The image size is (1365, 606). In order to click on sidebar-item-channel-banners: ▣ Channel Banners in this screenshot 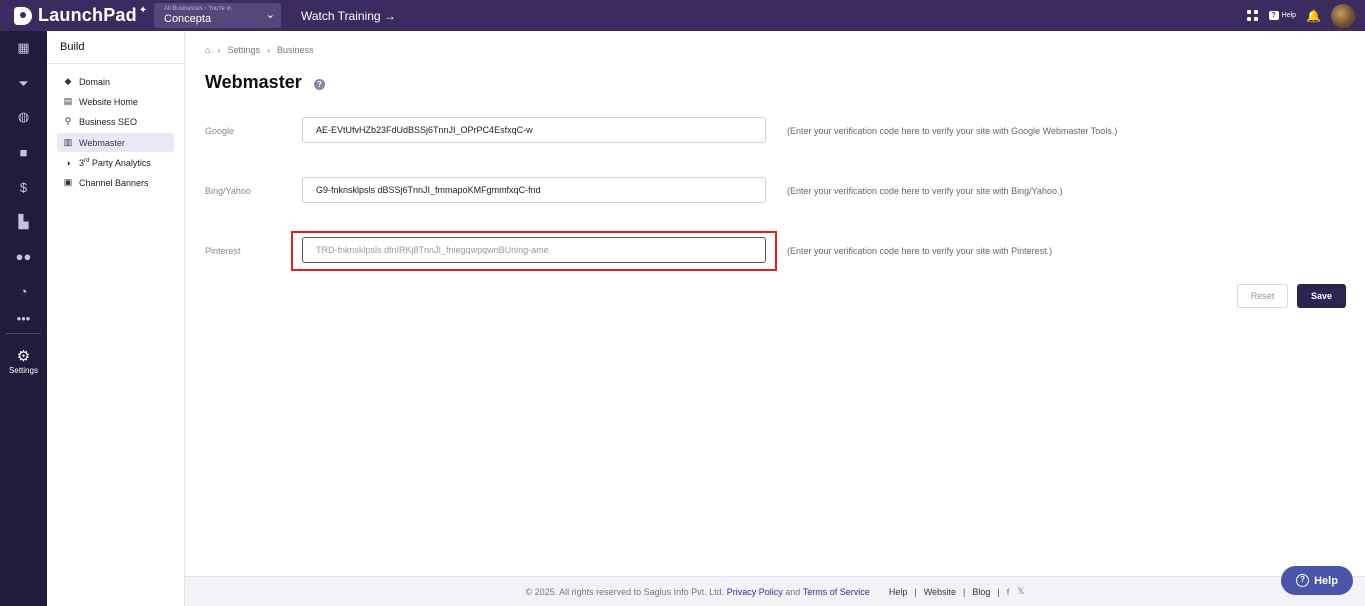, I will do `click(115, 182)`.